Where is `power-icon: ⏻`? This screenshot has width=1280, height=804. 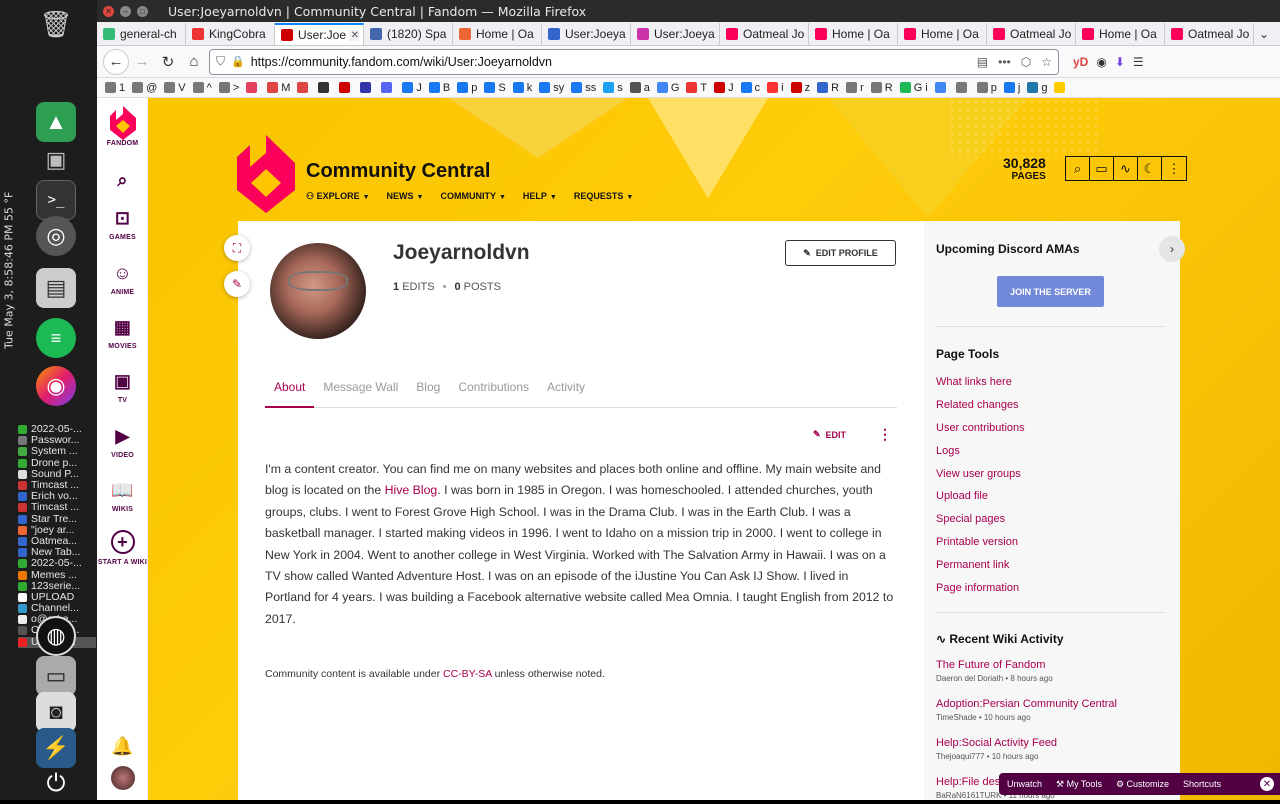
power-icon: ⏻ is located at coordinates (56, 784).